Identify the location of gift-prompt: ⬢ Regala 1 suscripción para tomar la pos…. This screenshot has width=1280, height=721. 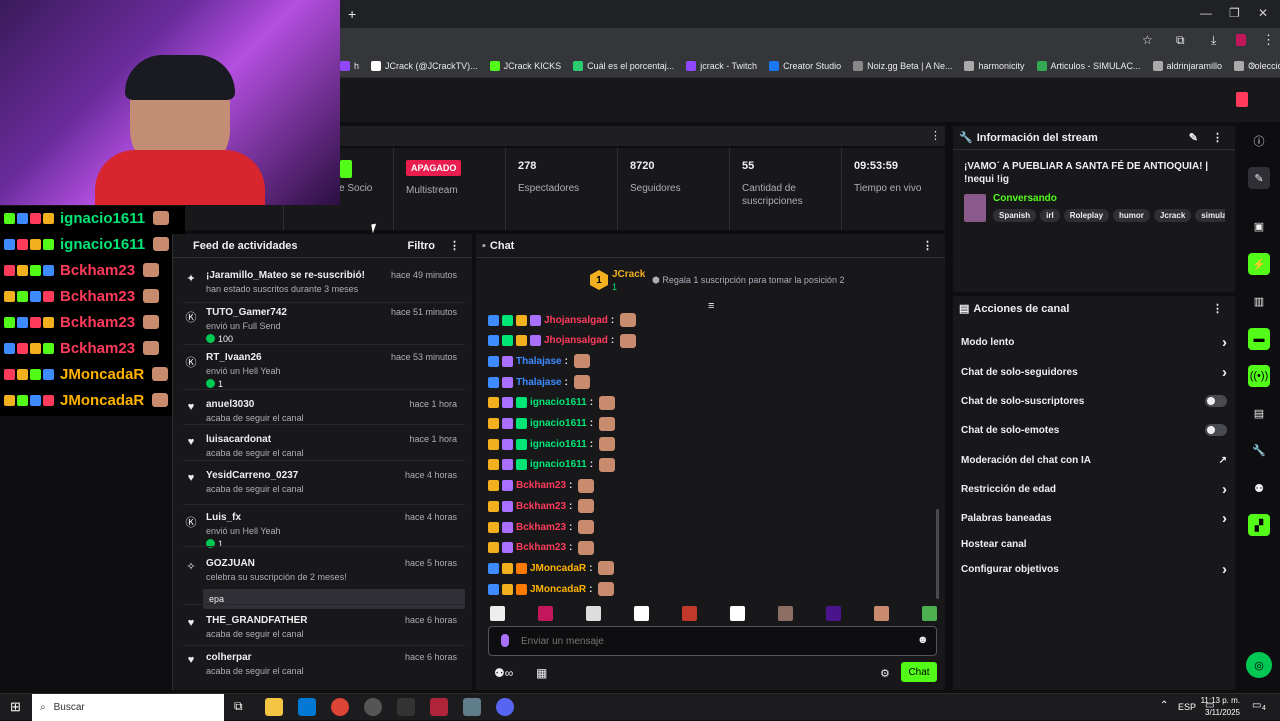
(748, 280).